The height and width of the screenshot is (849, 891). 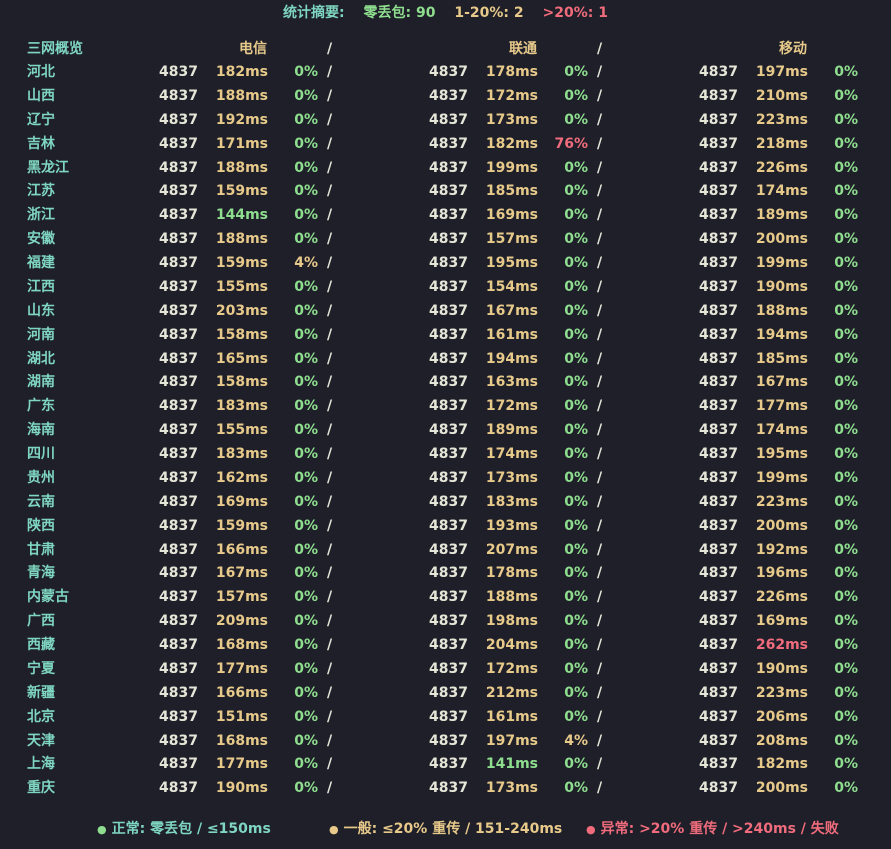 What do you see at coordinates (445, 527) in the screenshot?
I see `table-row: 陕西 4837 159ms 0% / 4837 193ms 0% / 4837 200ms 0%` at bounding box center [445, 527].